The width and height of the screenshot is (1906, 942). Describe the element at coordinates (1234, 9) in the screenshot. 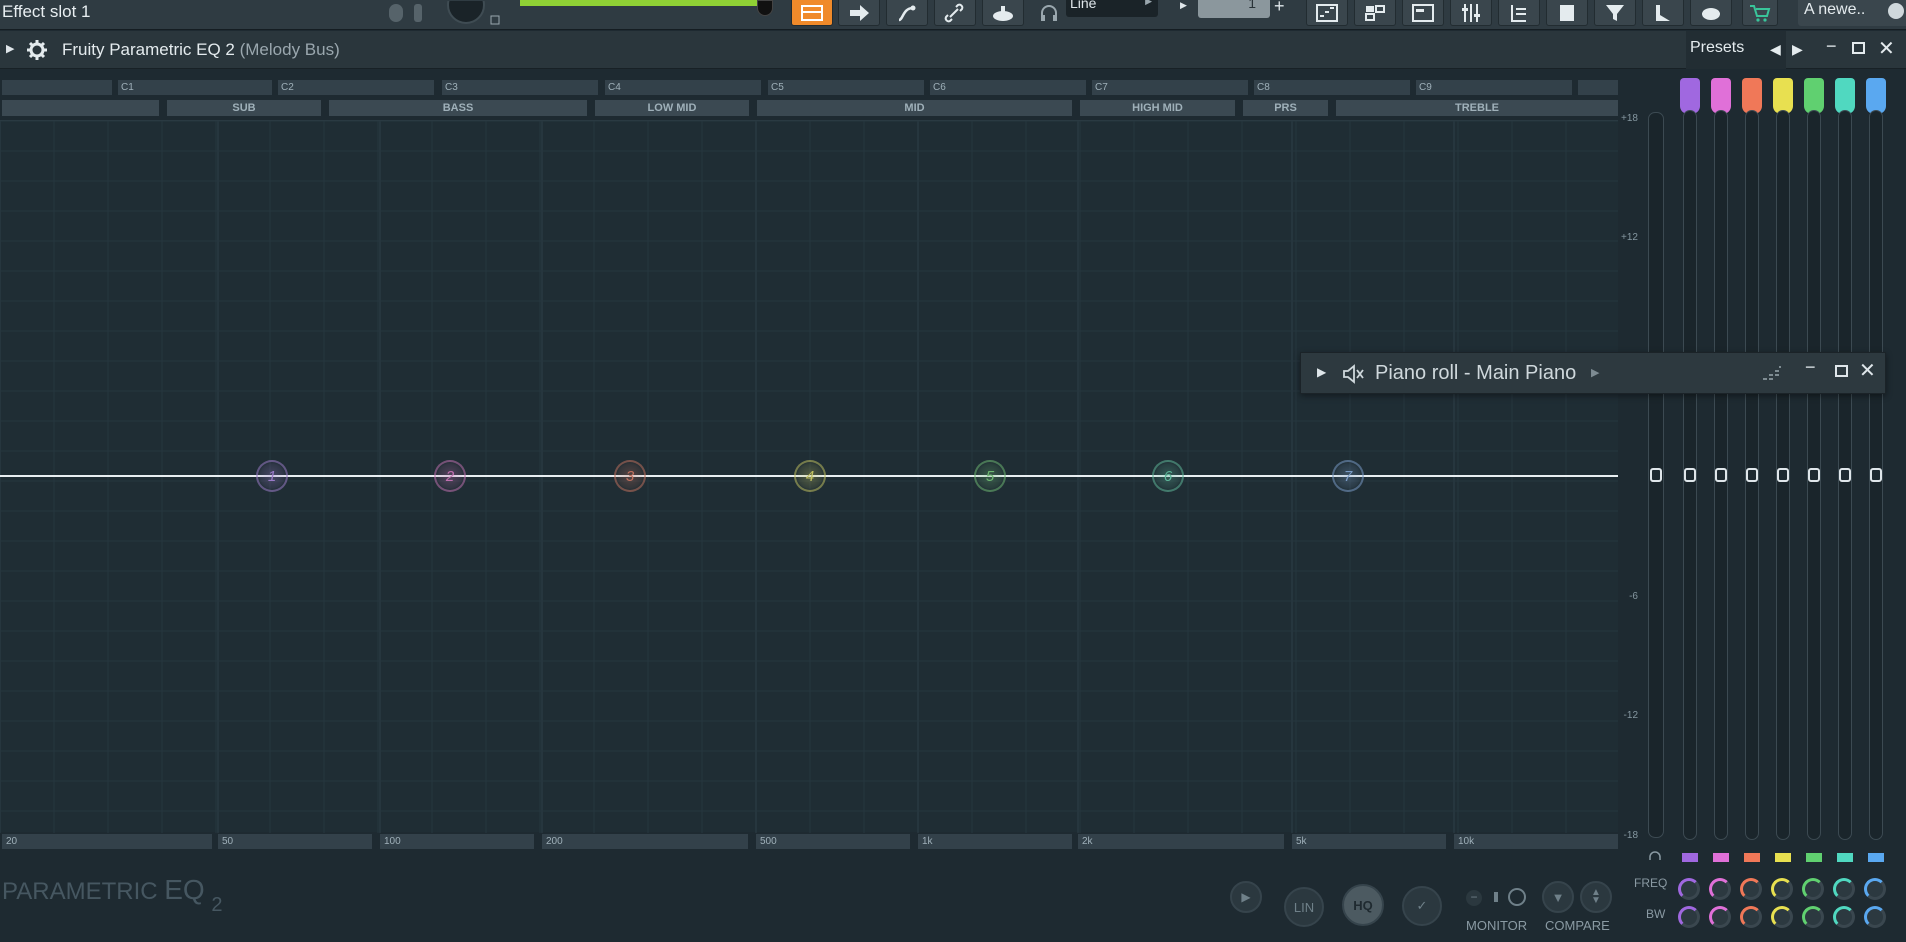

I see `pattern-selector: 1` at that location.